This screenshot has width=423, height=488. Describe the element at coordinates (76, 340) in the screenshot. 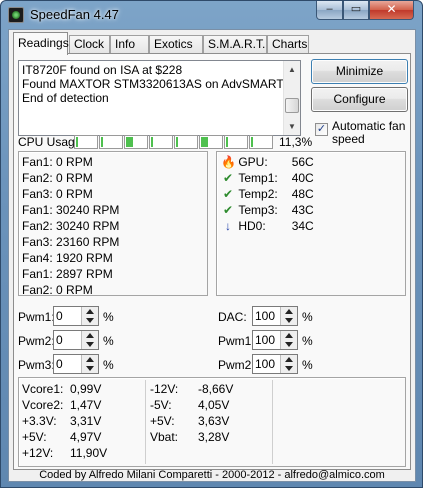

I see `pwm2-spinner: 0` at that location.